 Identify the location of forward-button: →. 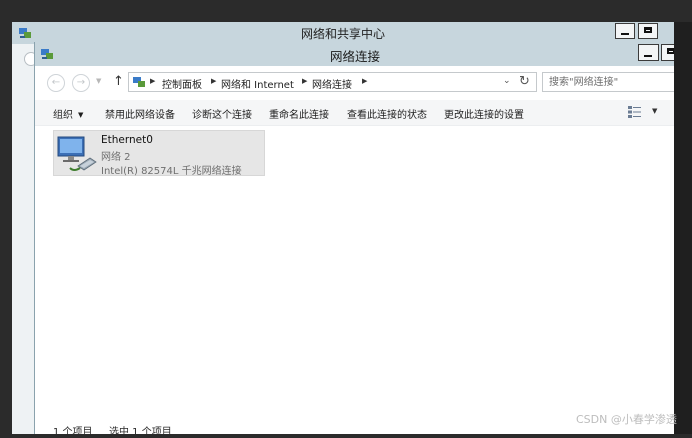
(81, 83).